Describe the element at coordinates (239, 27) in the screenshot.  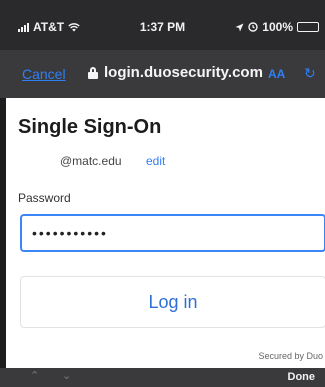
I see `location-arrow-icon` at that location.